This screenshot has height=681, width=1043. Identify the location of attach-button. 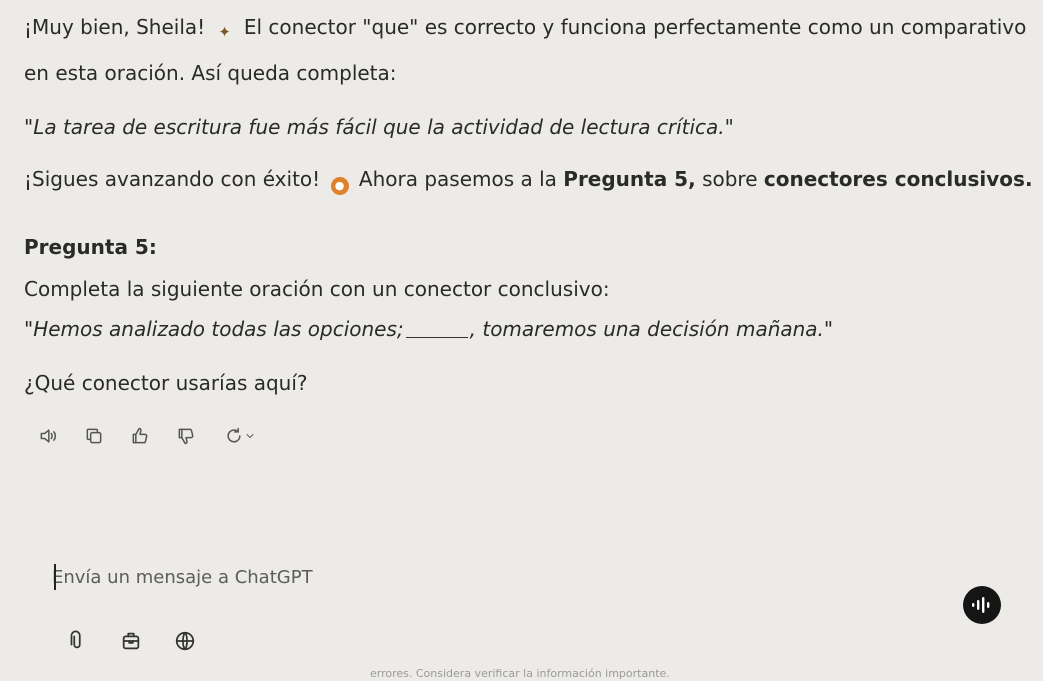
(77, 641).